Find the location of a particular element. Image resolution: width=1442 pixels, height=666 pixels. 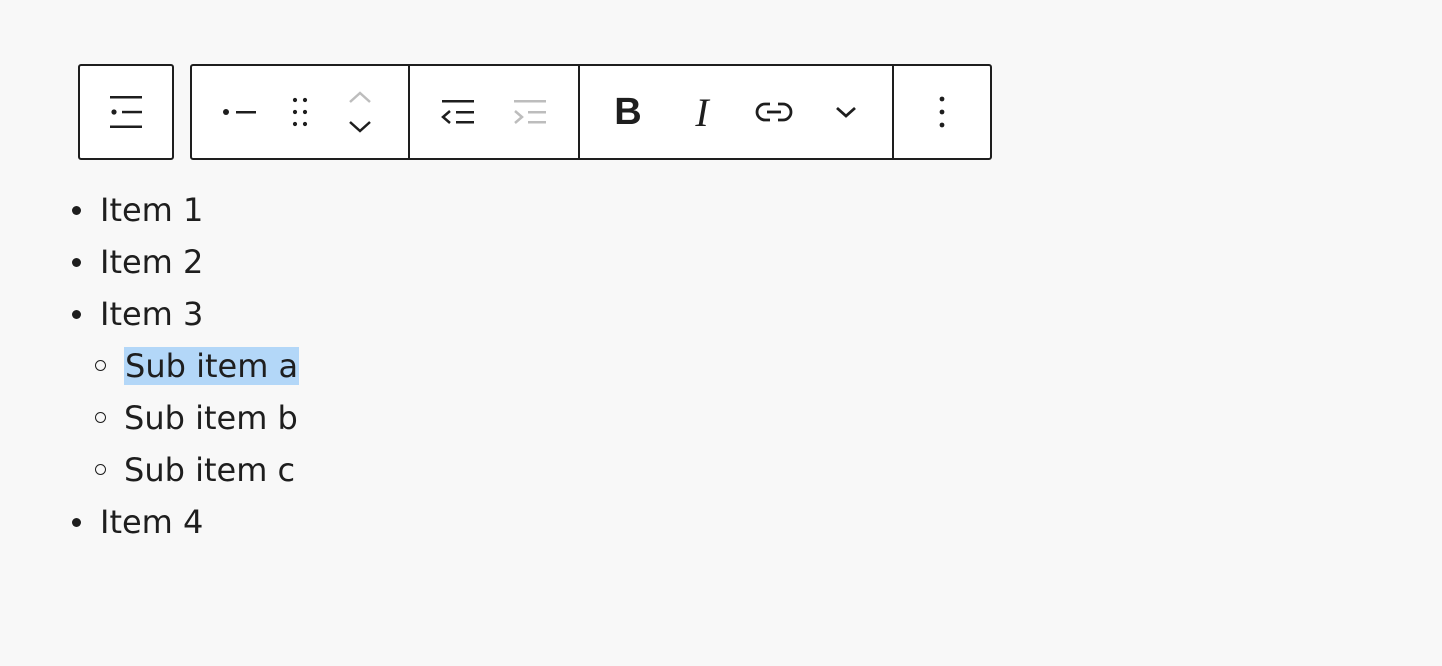

select-parent-block-button is located at coordinates (126, 112).